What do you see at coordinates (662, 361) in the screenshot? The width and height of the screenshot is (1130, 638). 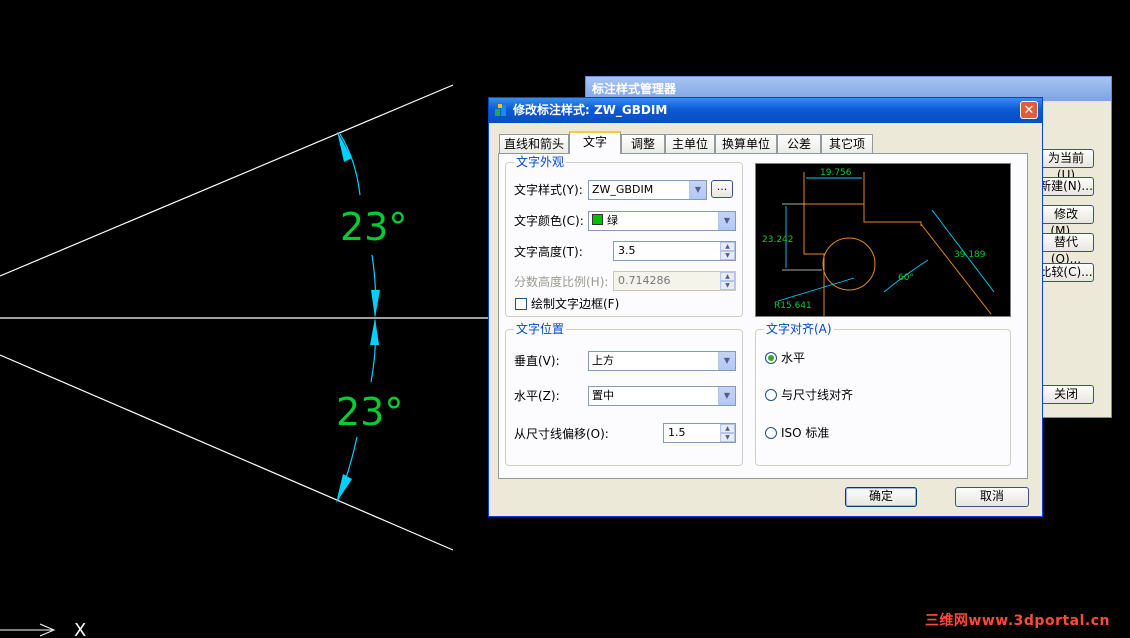 I see `vertical-position-select: 上方 ▼` at bounding box center [662, 361].